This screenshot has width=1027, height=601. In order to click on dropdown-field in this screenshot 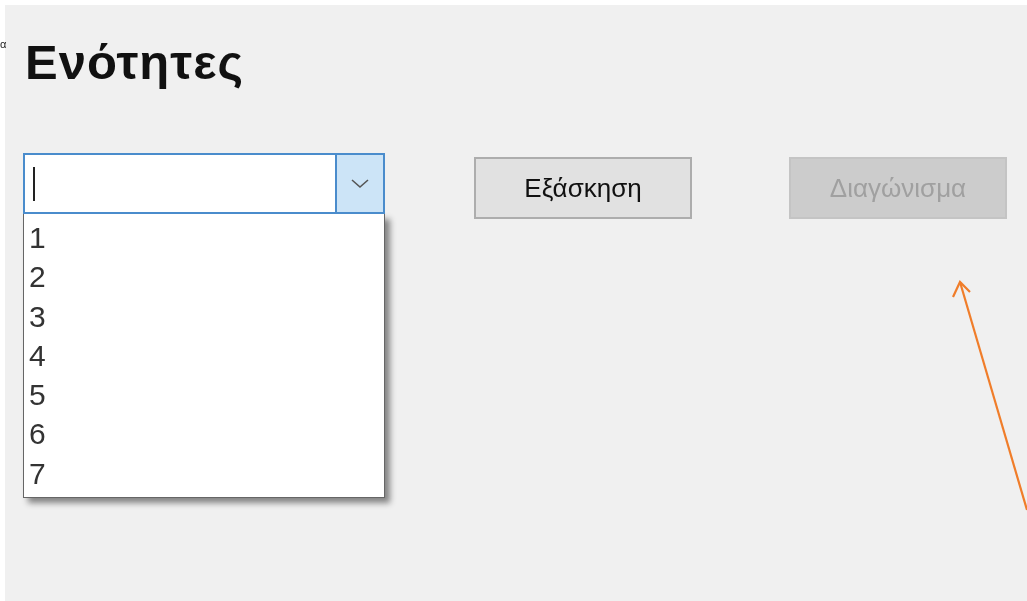, I will do `click(204, 183)`.